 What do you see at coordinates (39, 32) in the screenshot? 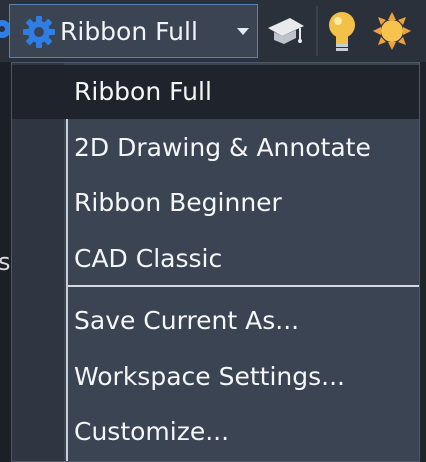
I see `gear-icon` at bounding box center [39, 32].